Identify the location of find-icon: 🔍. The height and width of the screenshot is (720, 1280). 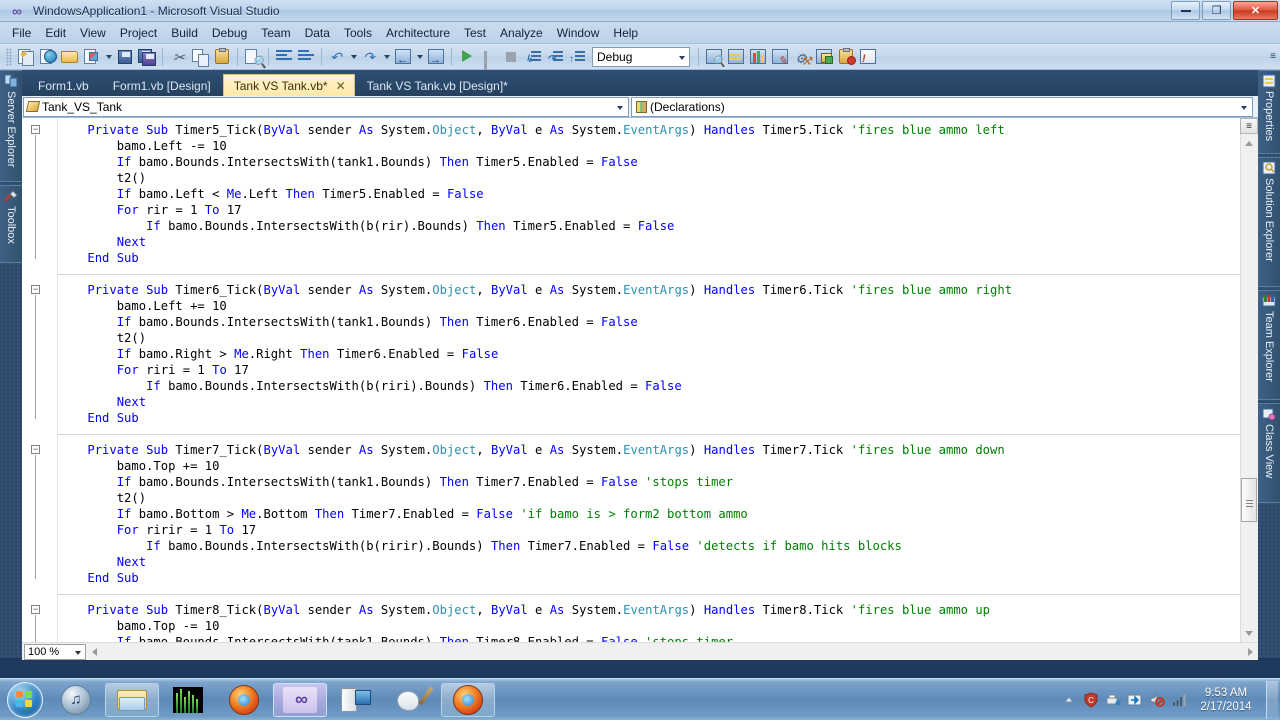
(254, 57).